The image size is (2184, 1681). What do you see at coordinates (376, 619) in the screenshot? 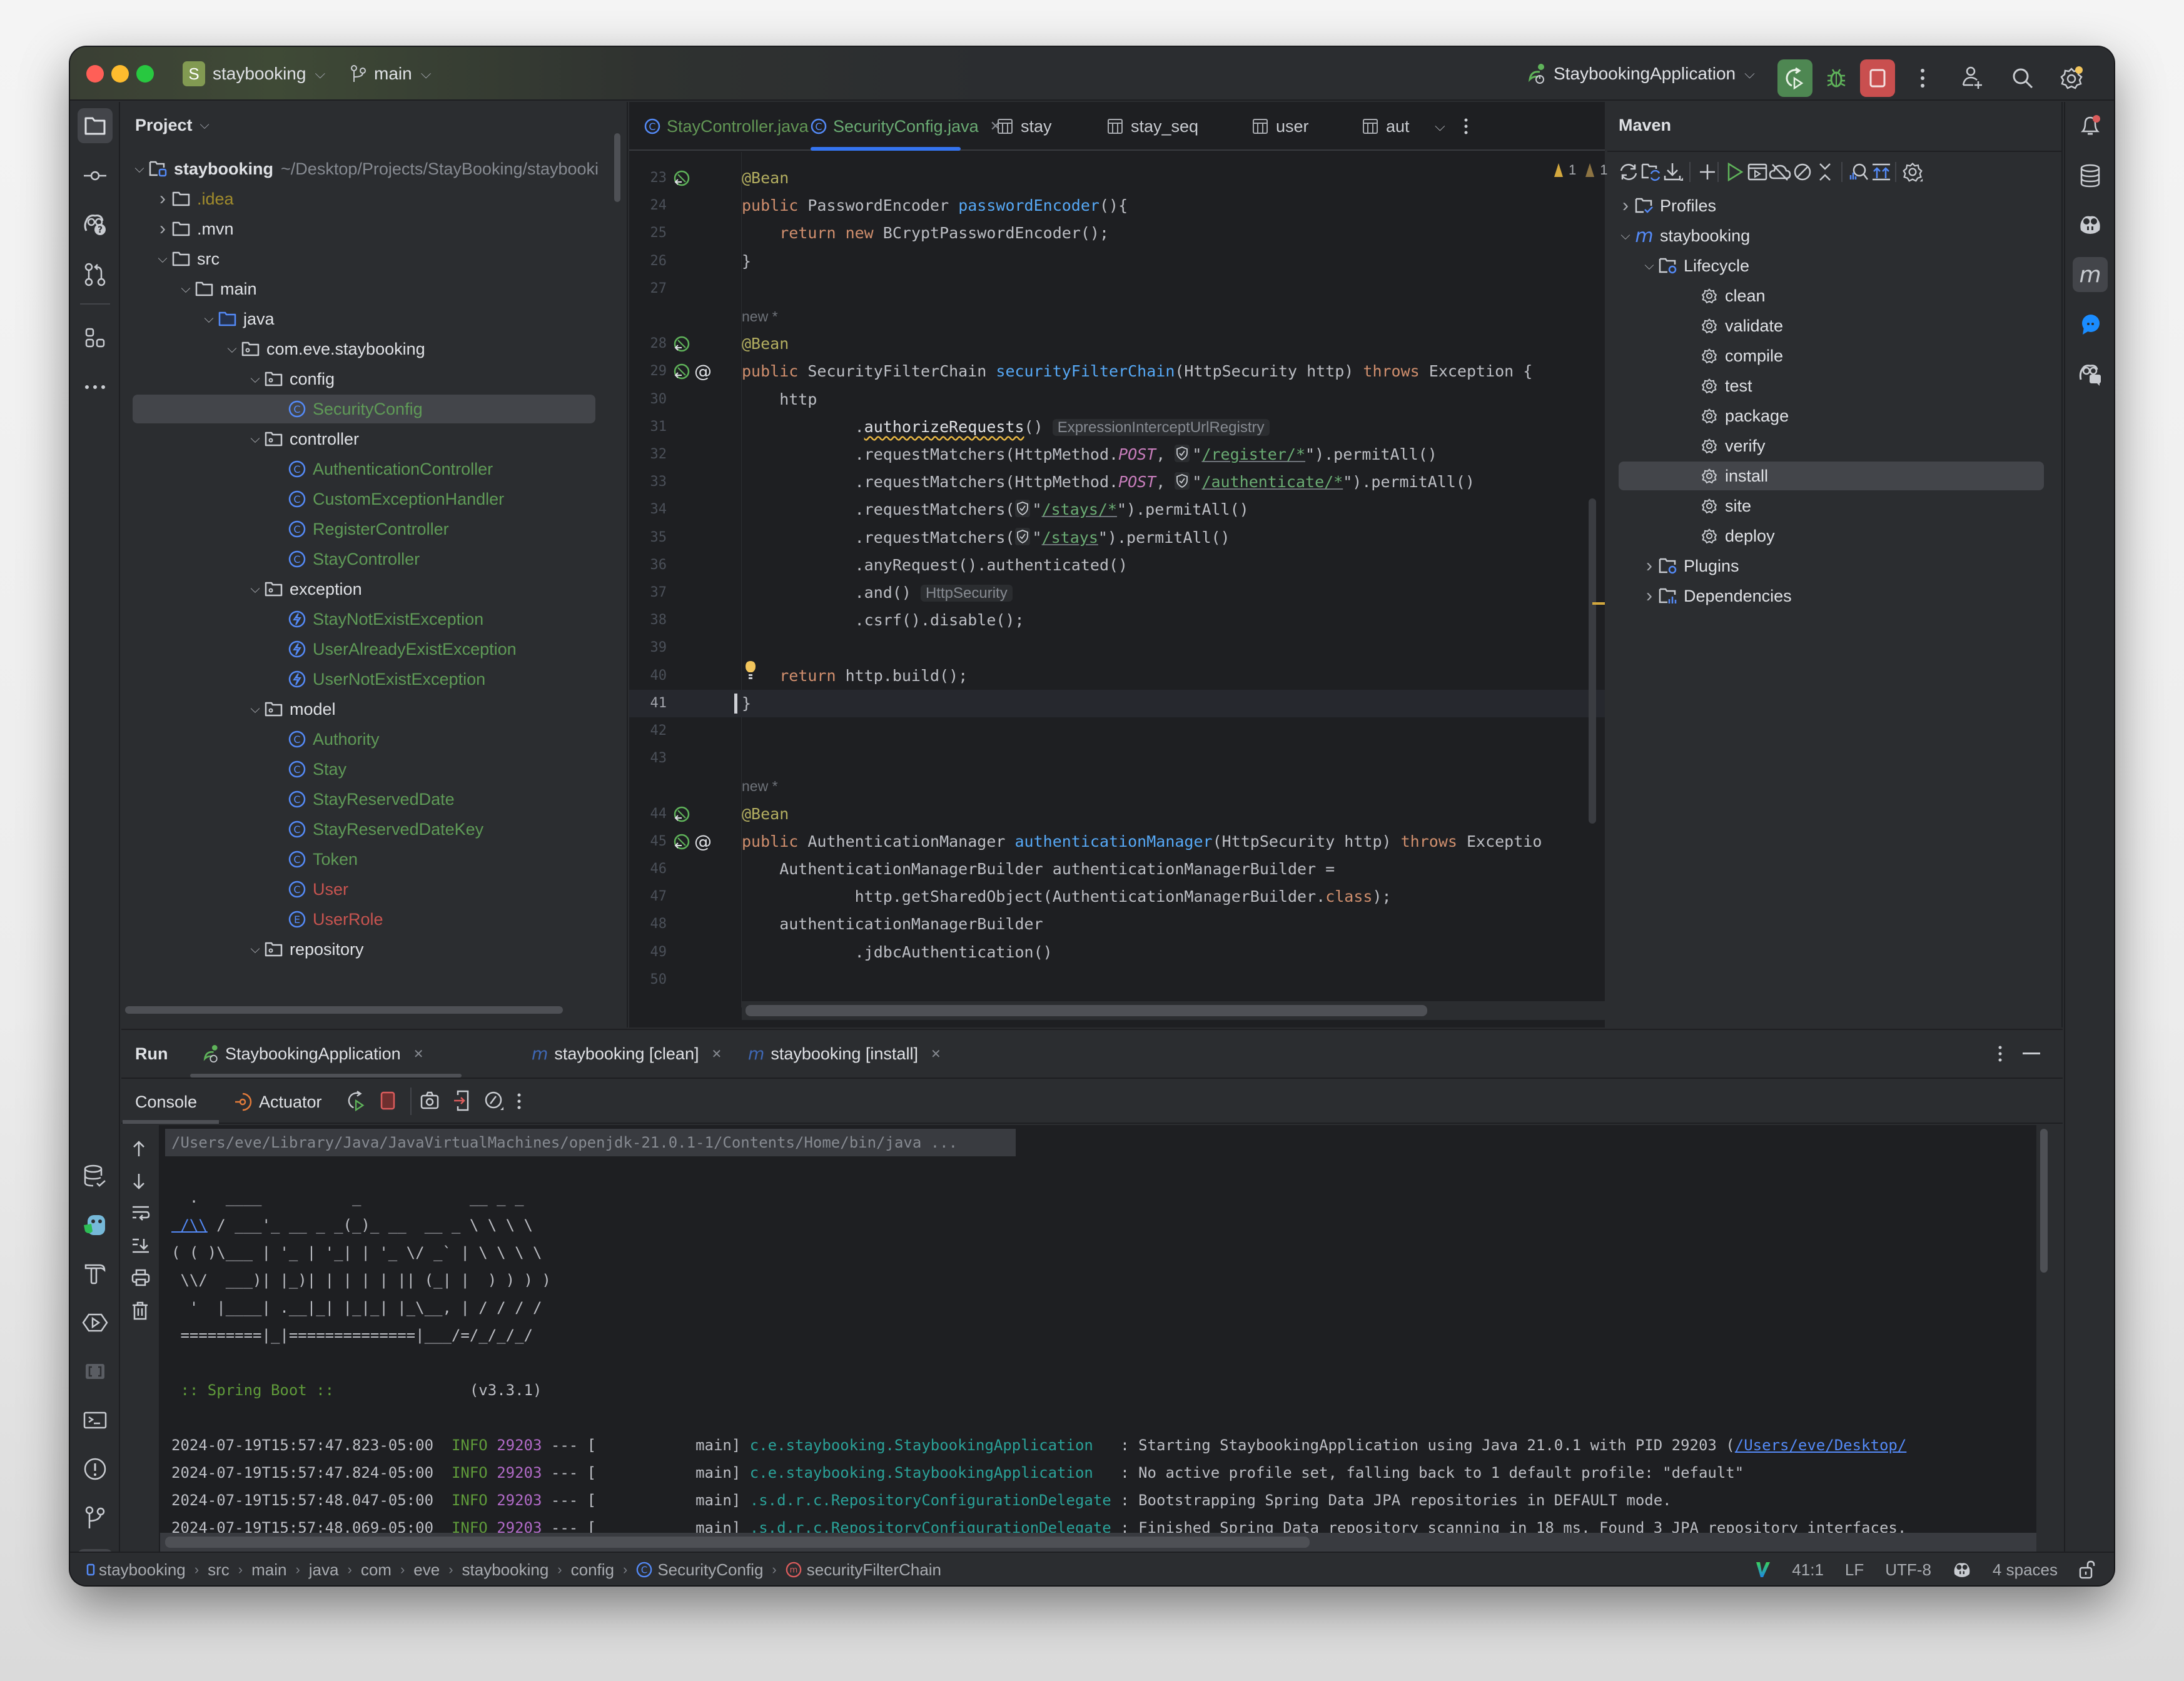
I see `tree-item: StayNotExistException` at bounding box center [376, 619].